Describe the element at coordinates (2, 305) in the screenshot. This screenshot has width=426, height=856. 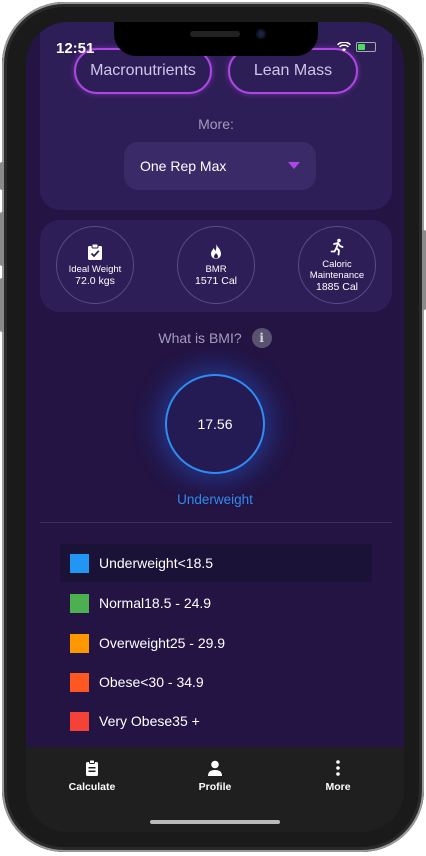
I see `volume-down-button` at that location.